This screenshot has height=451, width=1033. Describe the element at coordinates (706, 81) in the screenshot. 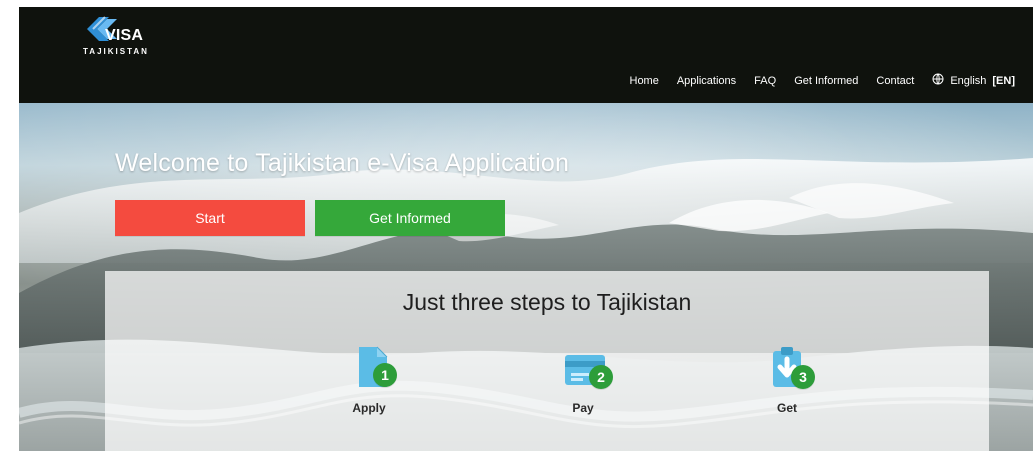

I see `nav-applications: Applications` at that location.